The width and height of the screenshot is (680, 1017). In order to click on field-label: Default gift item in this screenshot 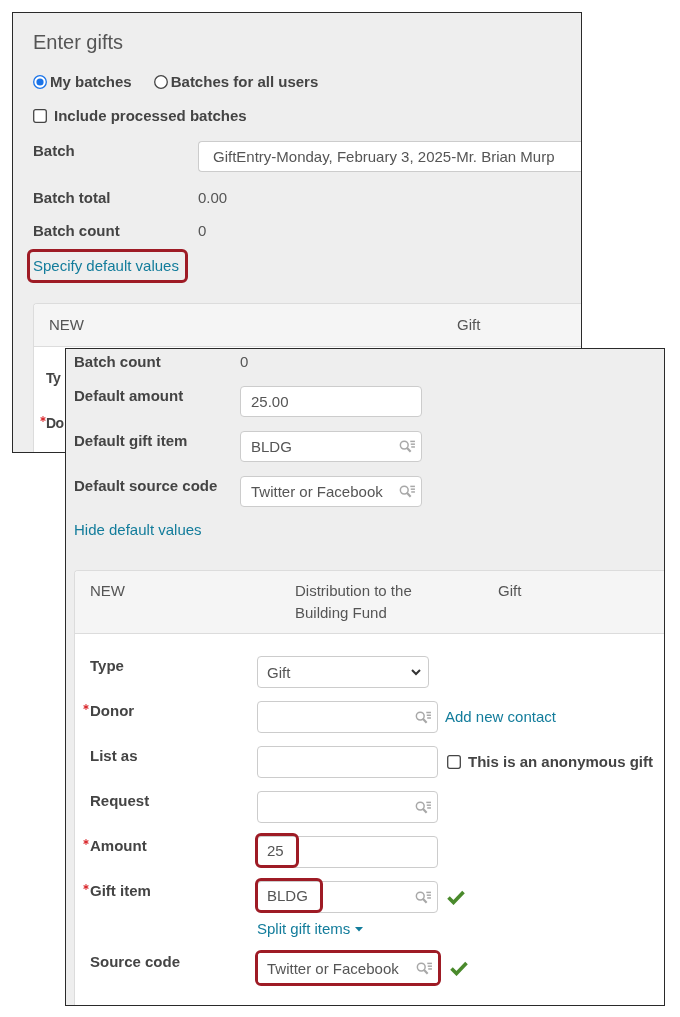, I will do `click(131, 441)`.